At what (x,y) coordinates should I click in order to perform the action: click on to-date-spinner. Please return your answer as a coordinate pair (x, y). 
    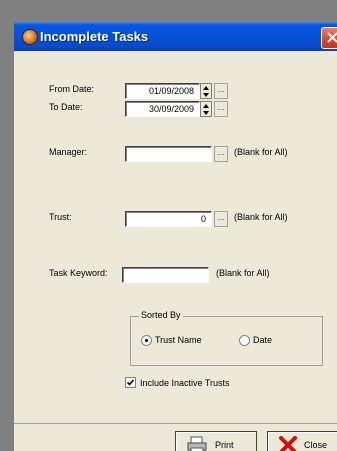
    Looking at the image, I should click on (206, 109).